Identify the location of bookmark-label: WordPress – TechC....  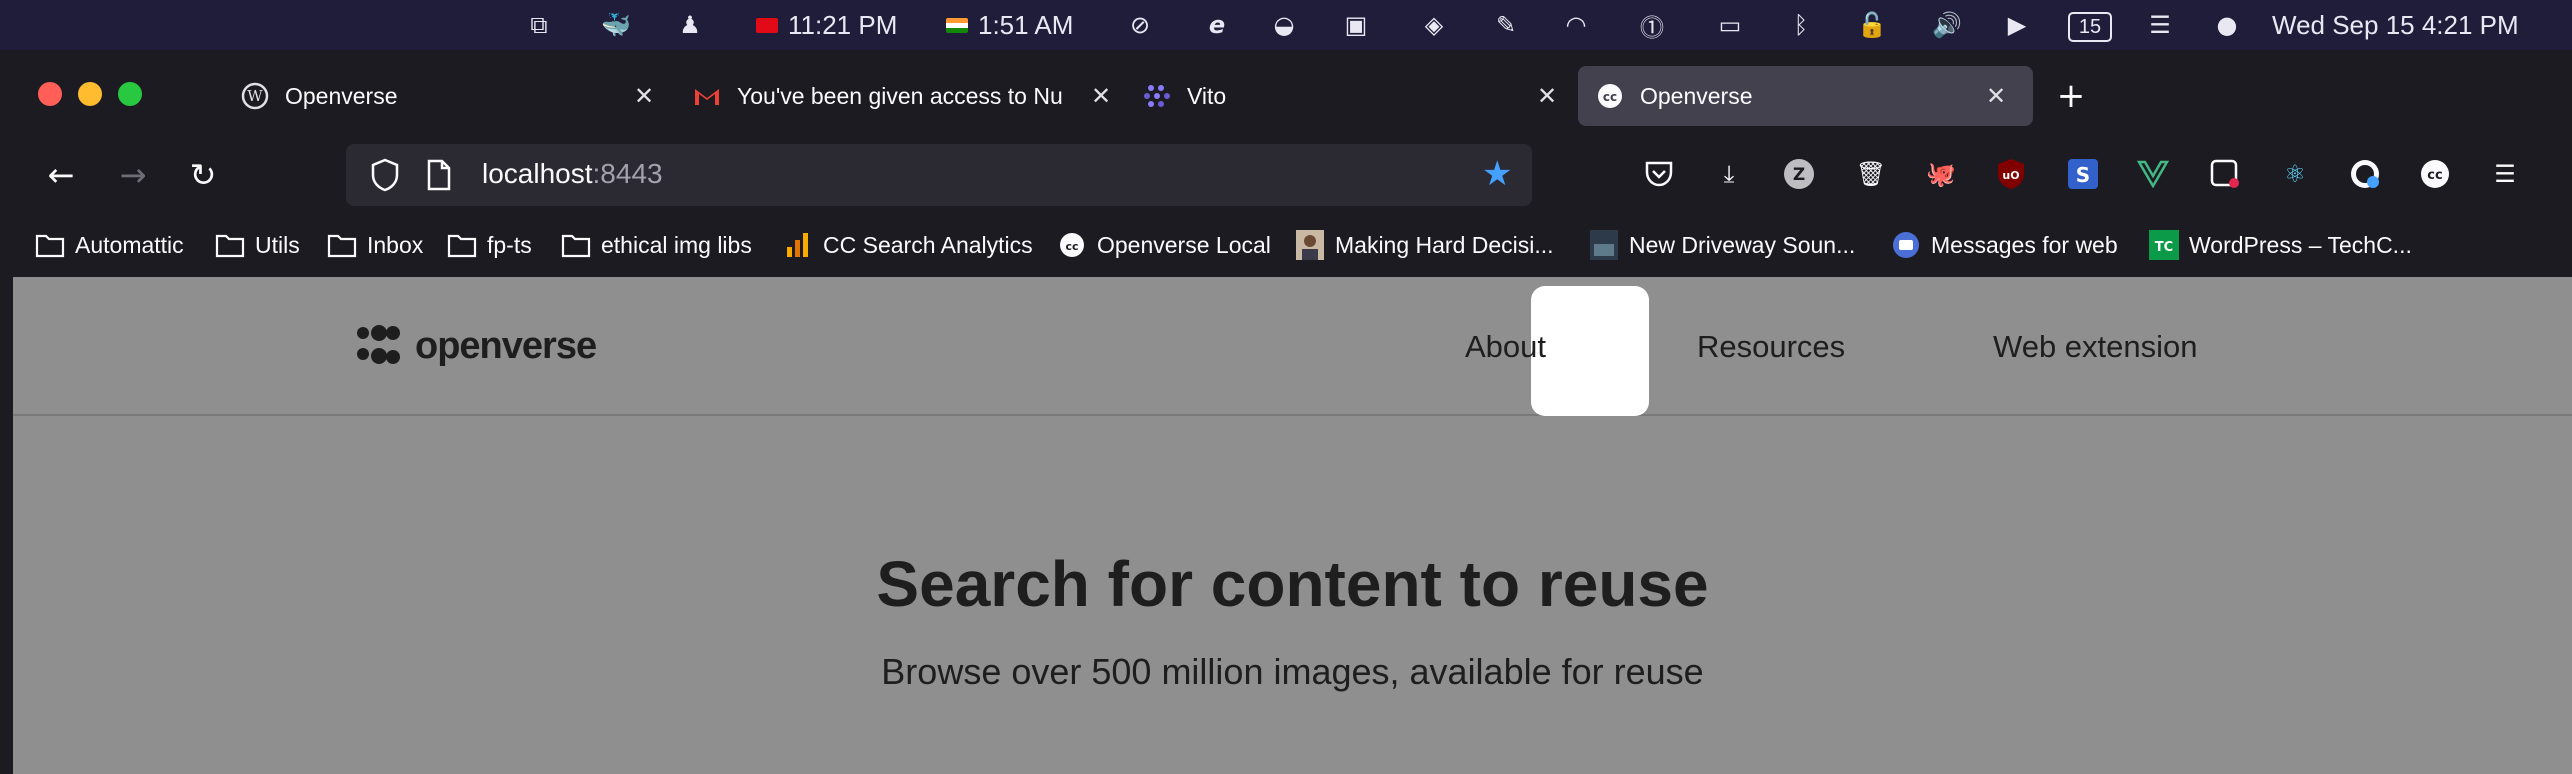
(2300, 244).